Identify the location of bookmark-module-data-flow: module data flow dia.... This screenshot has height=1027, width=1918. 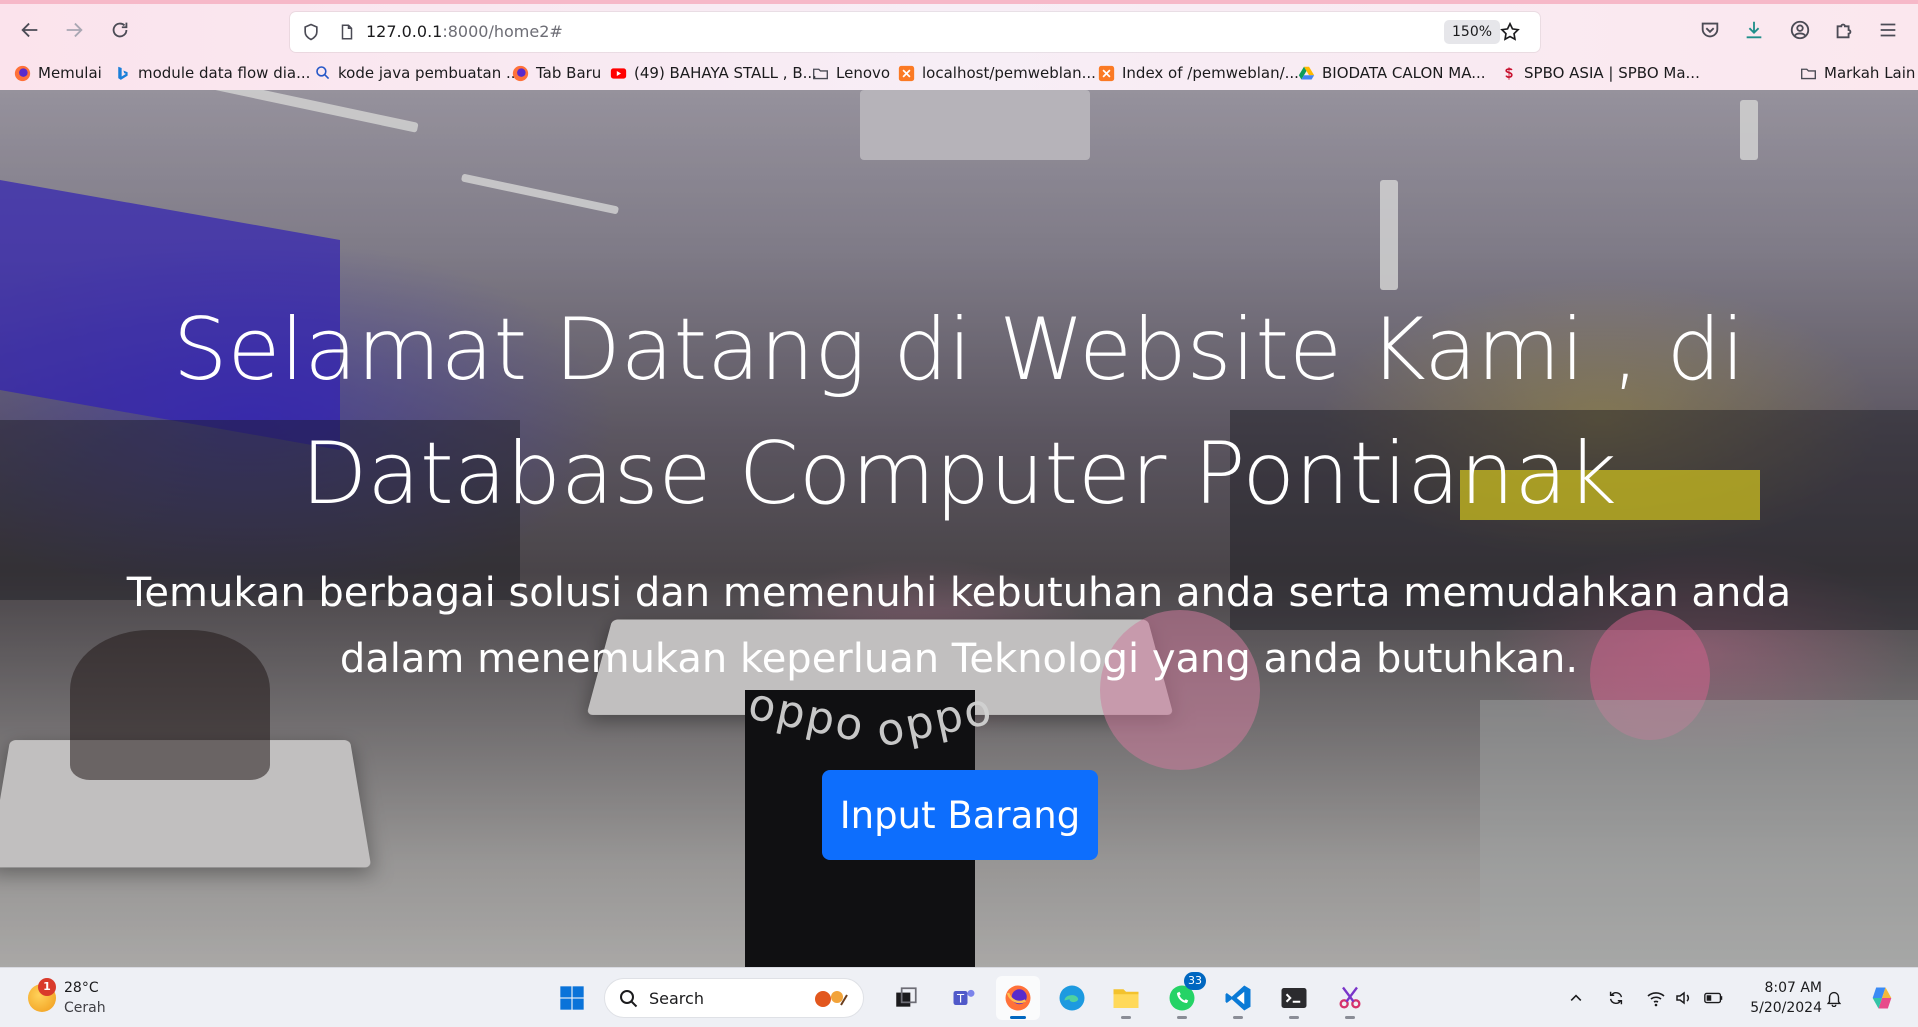
(212, 73).